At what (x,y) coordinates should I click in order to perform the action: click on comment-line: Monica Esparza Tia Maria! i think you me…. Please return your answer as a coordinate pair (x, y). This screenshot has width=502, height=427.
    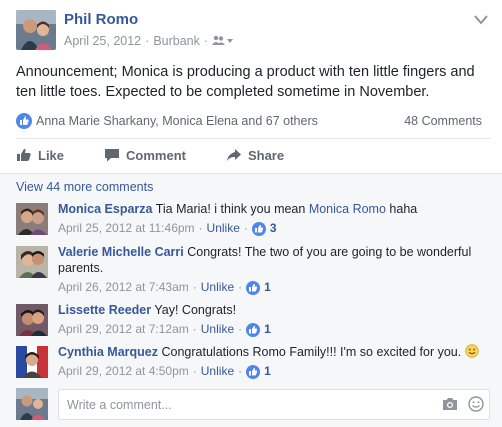
    Looking at the image, I should click on (276, 209).